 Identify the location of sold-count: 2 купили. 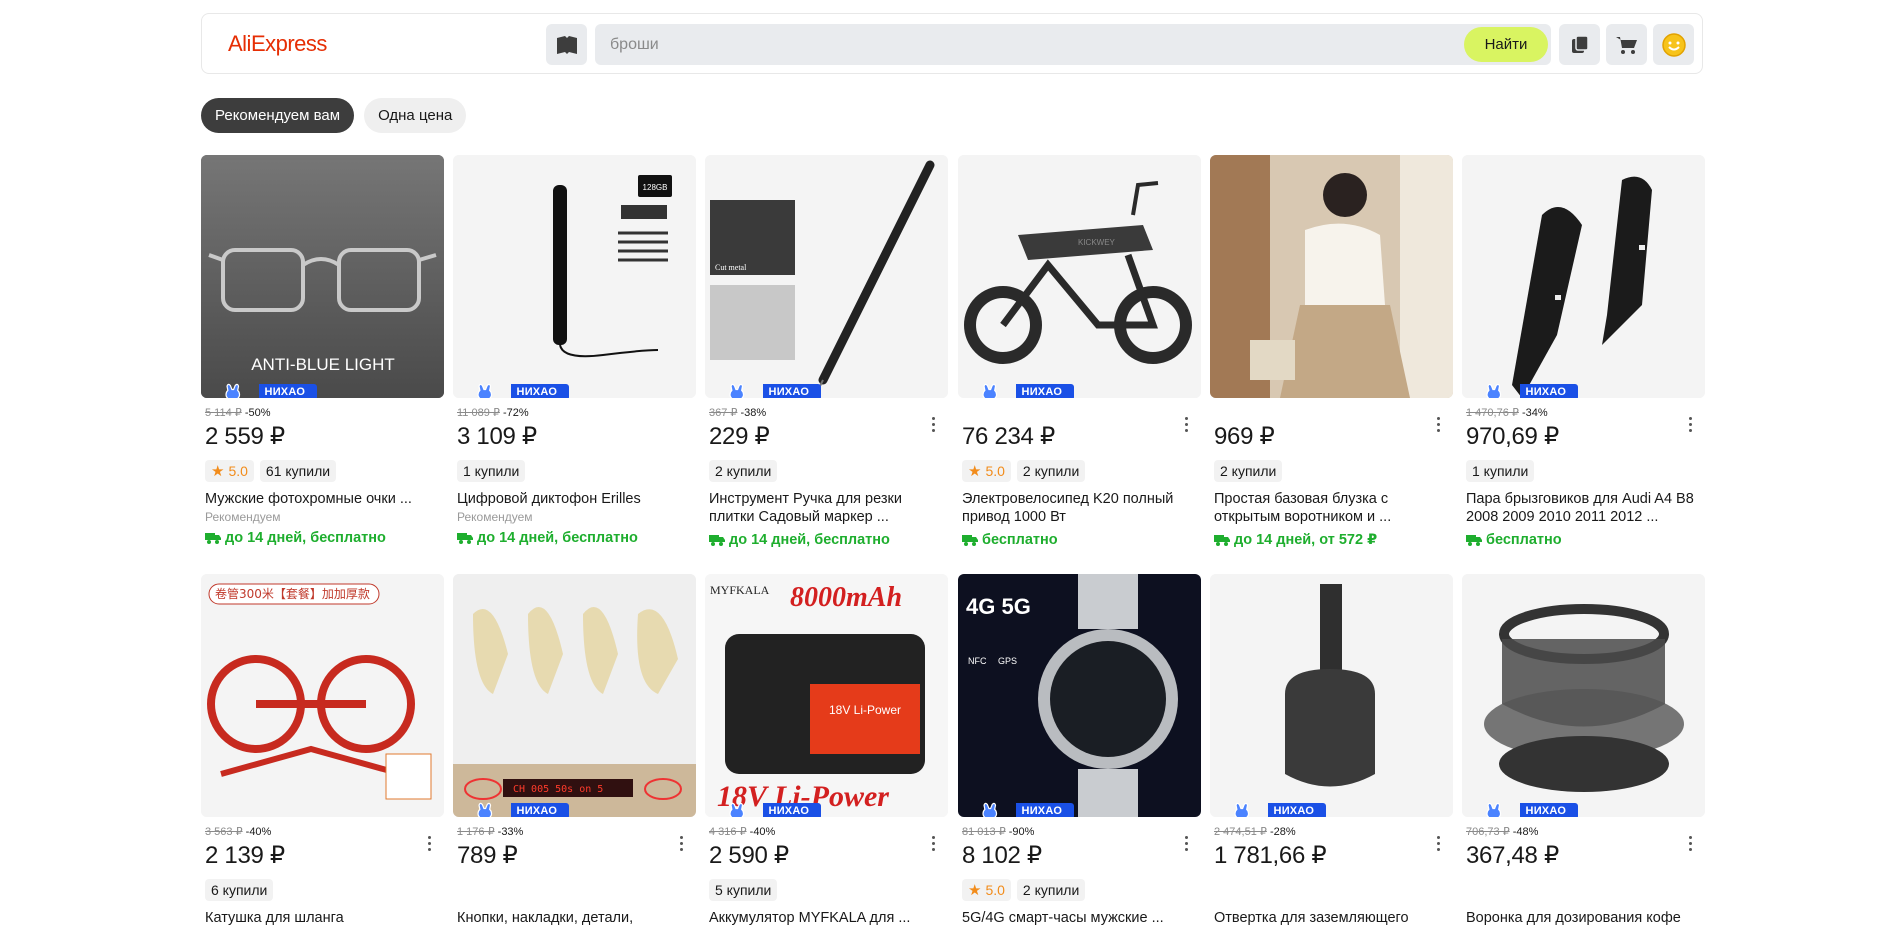
(1051, 471).